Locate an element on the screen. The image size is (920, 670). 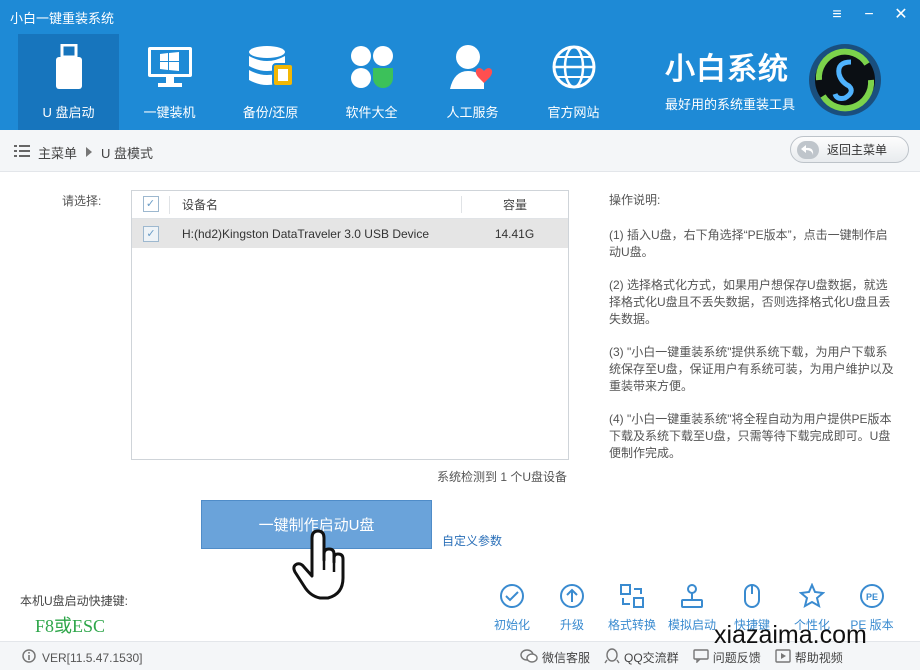
brand-slogan: 最好用的系统重装工具 is located at coordinates (730, 104).